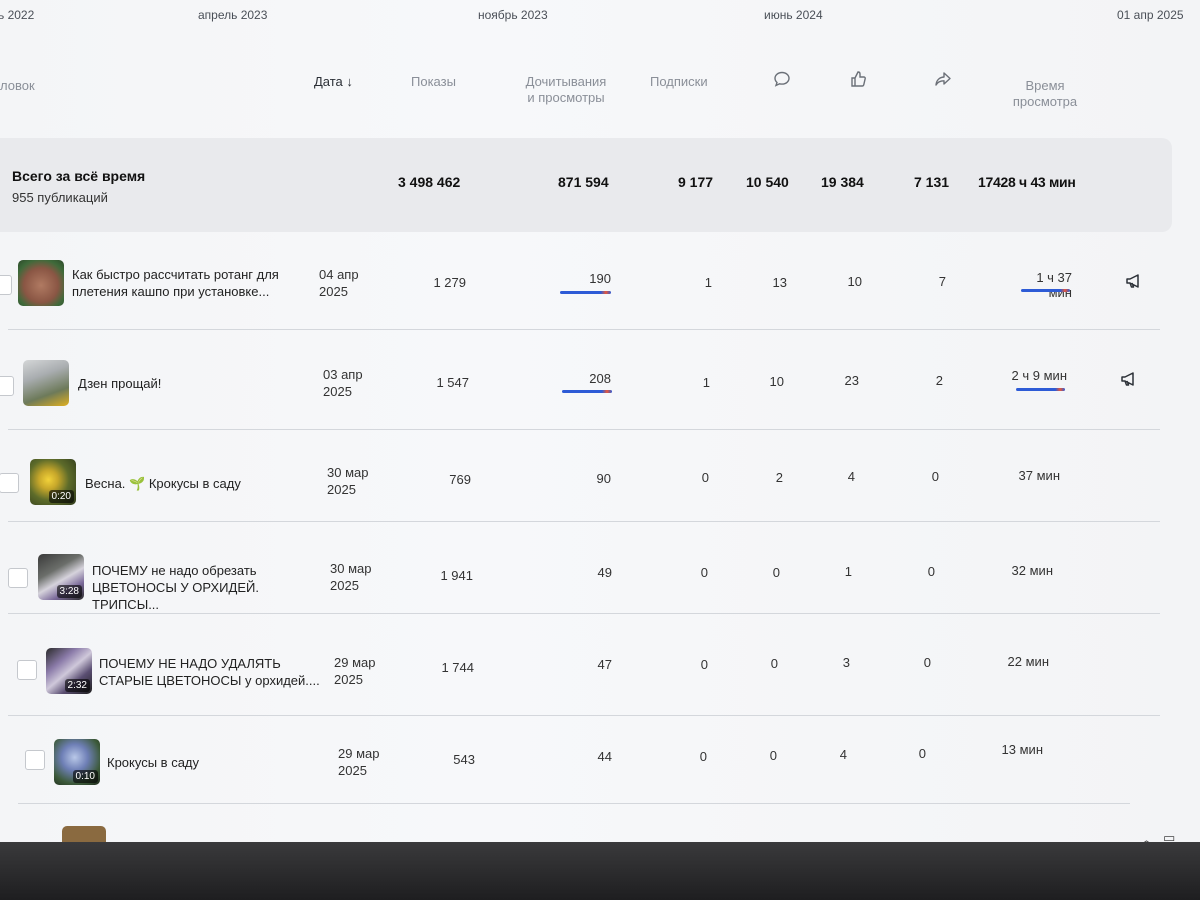 The width and height of the screenshot is (1200, 900). I want to click on timeline-label: июнь 2024, so click(793, 15).